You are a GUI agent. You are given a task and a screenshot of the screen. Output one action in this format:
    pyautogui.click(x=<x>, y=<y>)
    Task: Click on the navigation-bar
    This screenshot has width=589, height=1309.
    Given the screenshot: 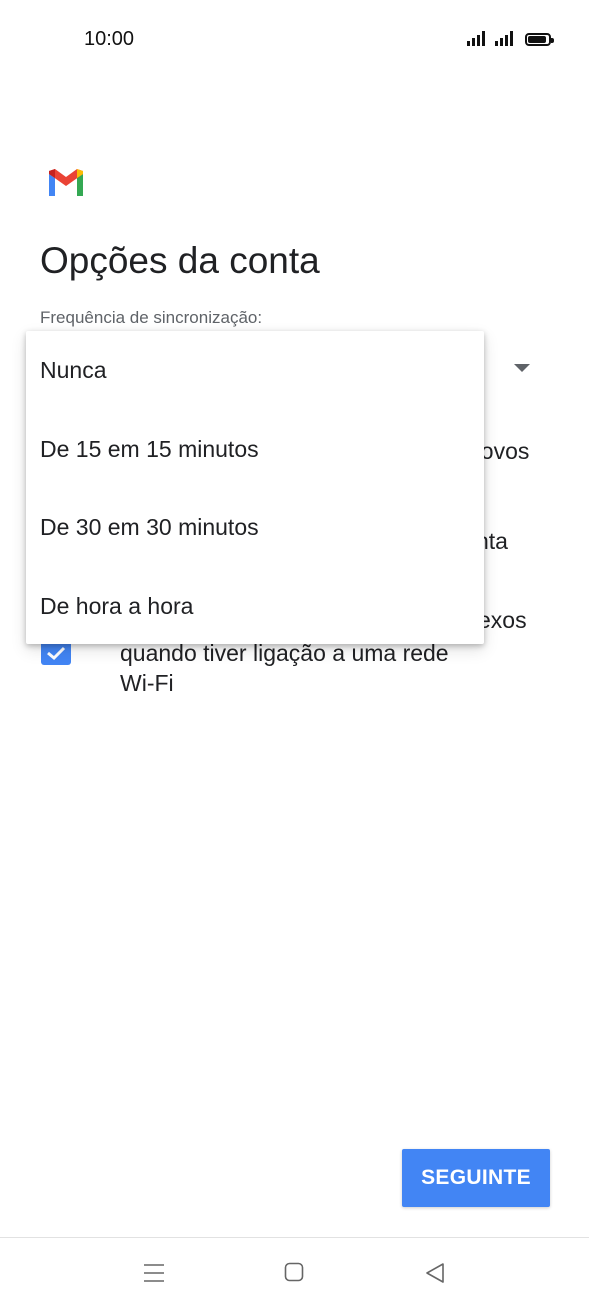 What is the action you would take?
    pyautogui.click(x=294, y=1273)
    